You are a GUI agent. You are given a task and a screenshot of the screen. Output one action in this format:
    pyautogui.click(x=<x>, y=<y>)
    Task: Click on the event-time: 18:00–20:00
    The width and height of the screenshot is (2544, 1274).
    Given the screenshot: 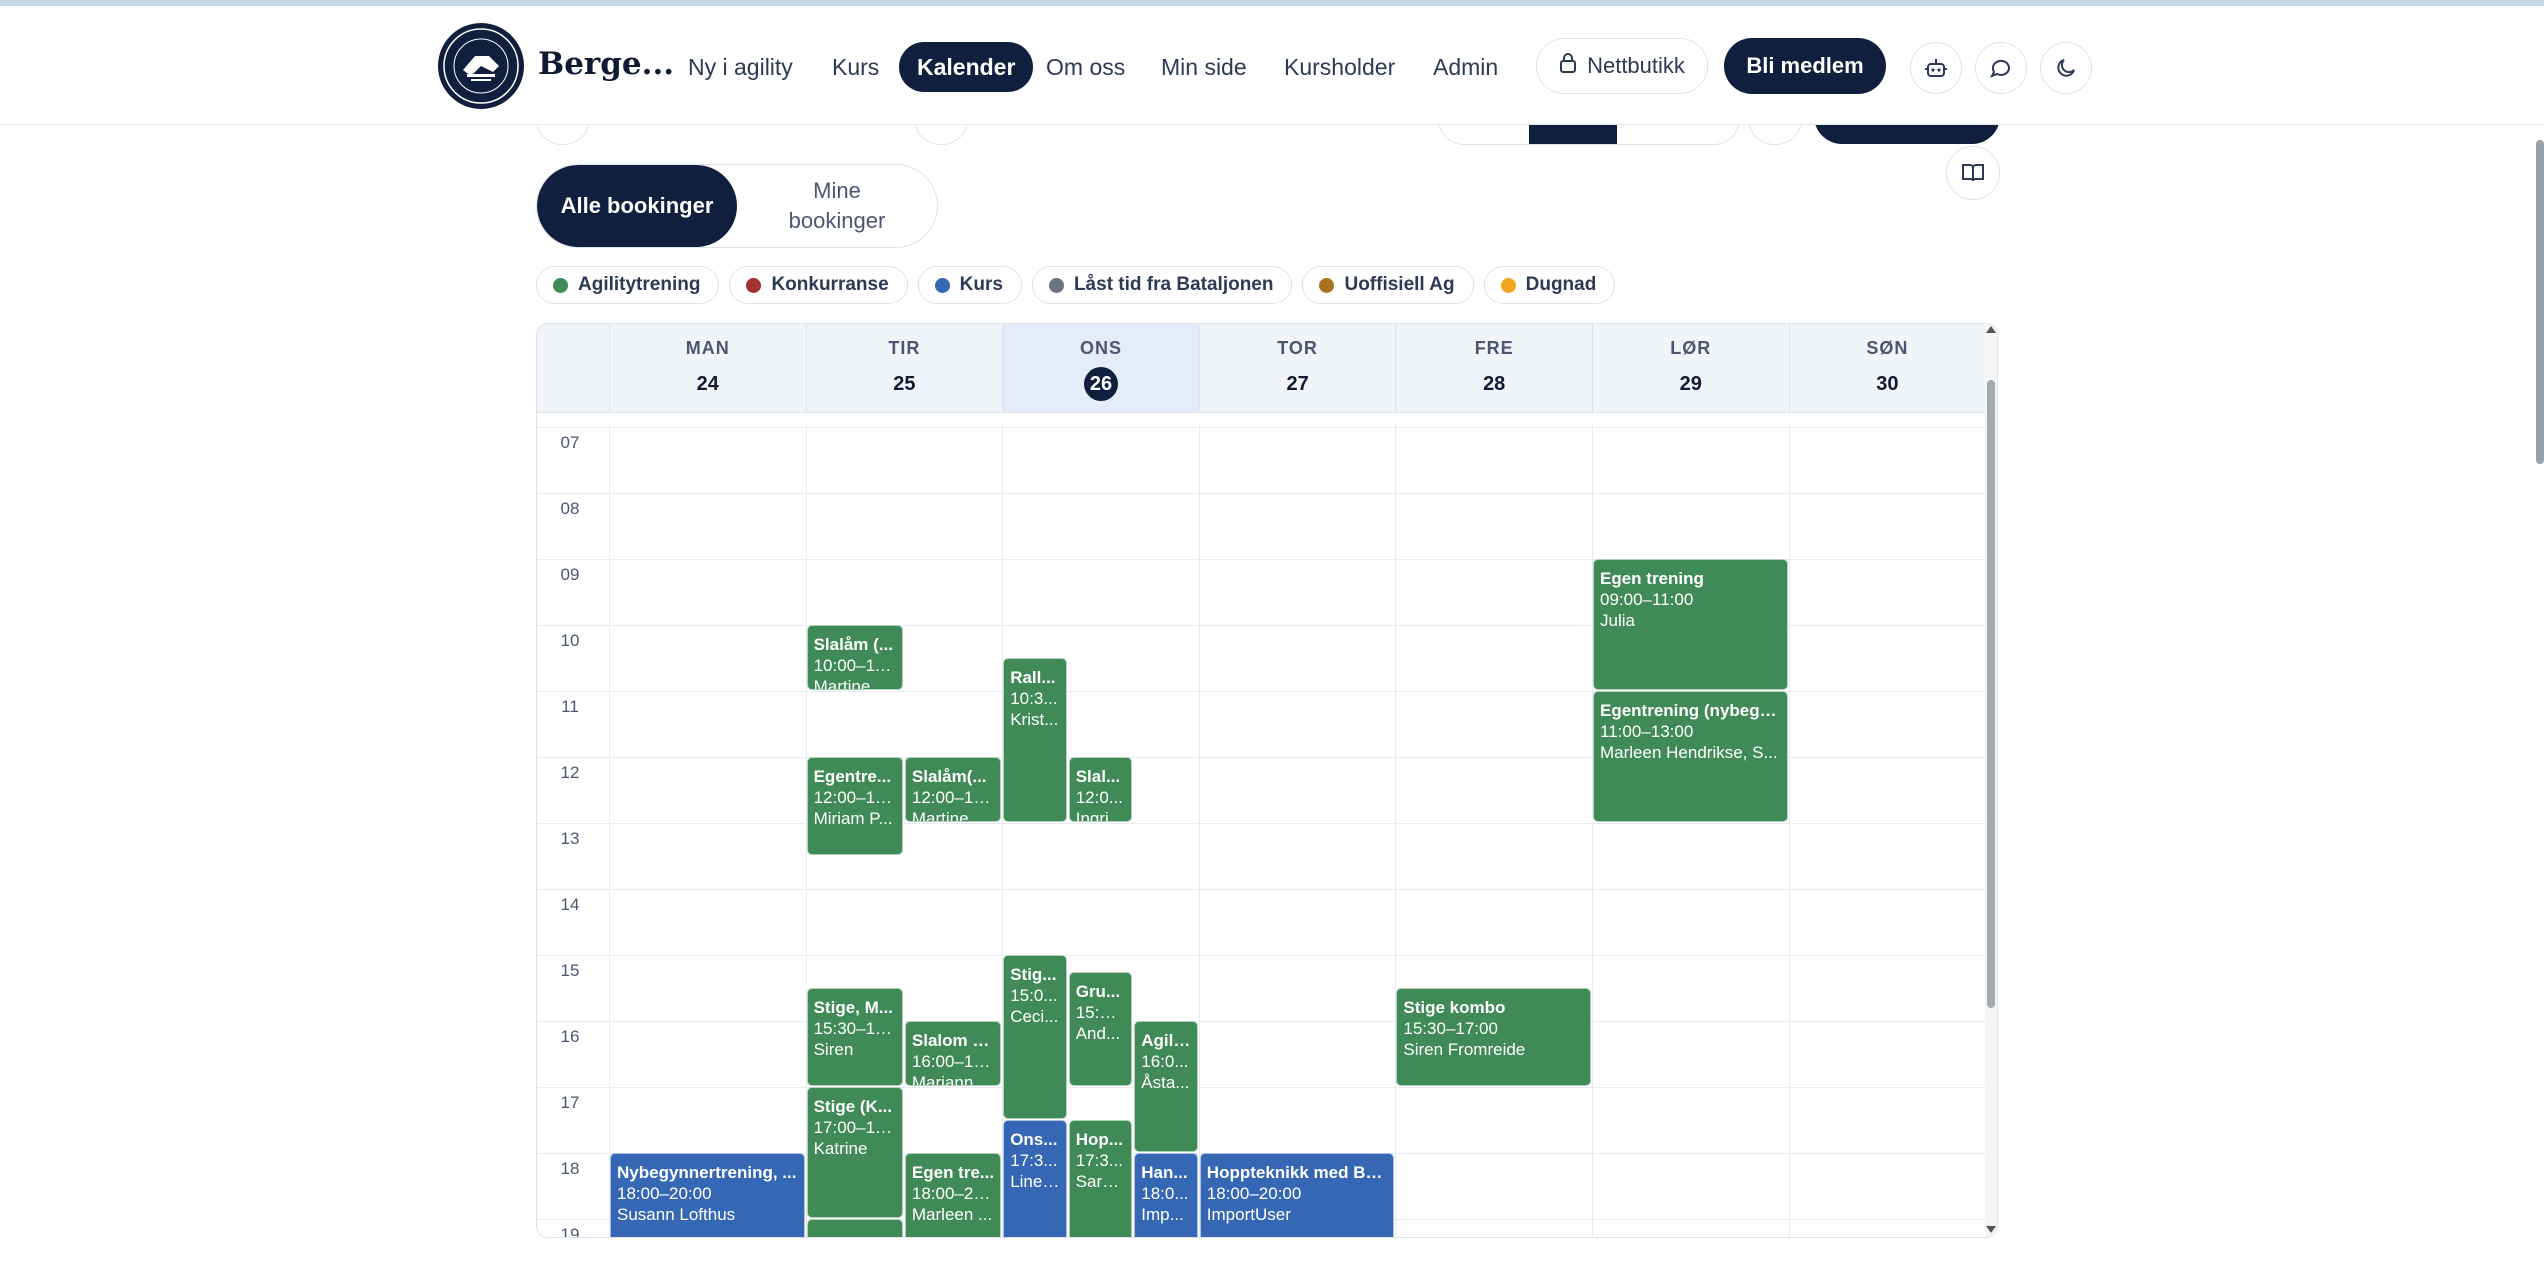 What is the action you would take?
    pyautogui.click(x=1254, y=1193)
    